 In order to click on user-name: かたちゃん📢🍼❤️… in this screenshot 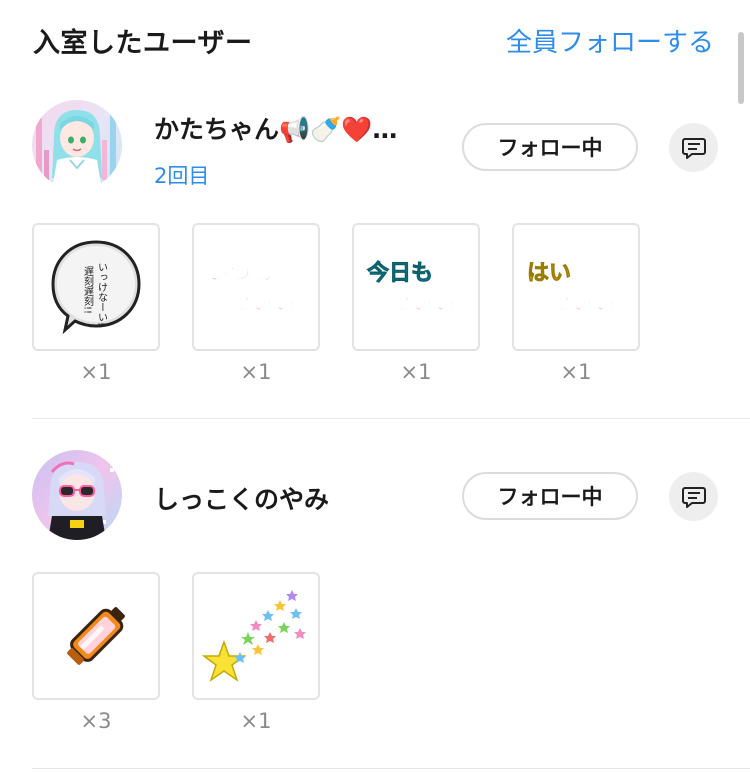, I will do `click(275, 128)`.